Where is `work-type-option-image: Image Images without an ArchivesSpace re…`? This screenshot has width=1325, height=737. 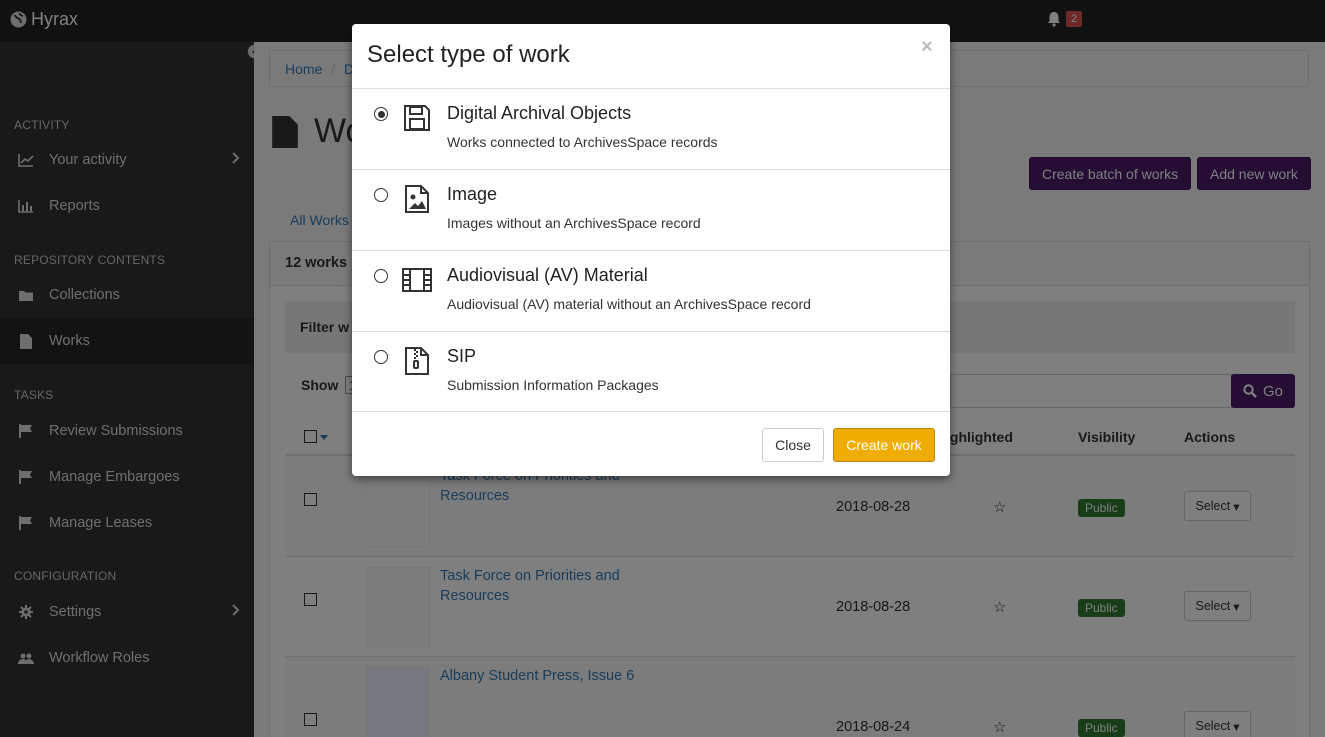 work-type-option-image: Image Images without an ArchivesSpace re… is located at coordinates (651, 209).